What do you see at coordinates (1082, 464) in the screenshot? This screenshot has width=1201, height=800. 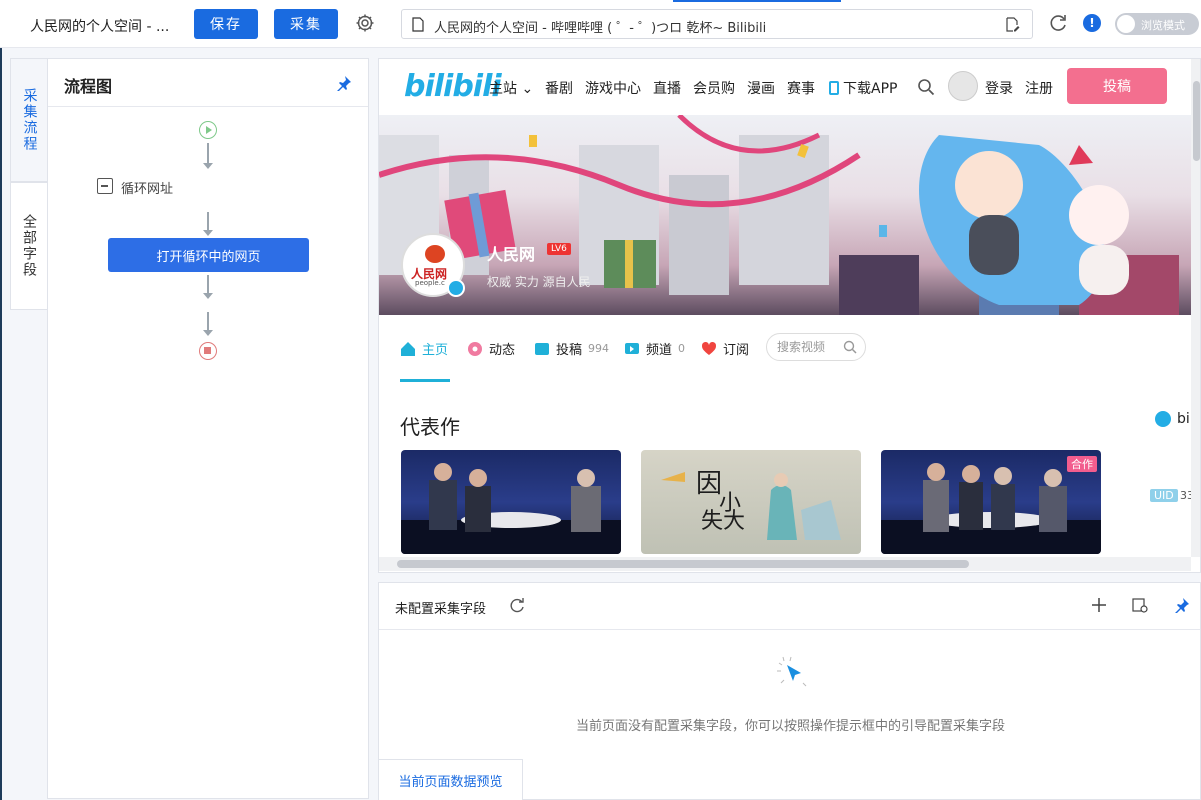 I see `collab-badge: 合作` at bounding box center [1082, 464].